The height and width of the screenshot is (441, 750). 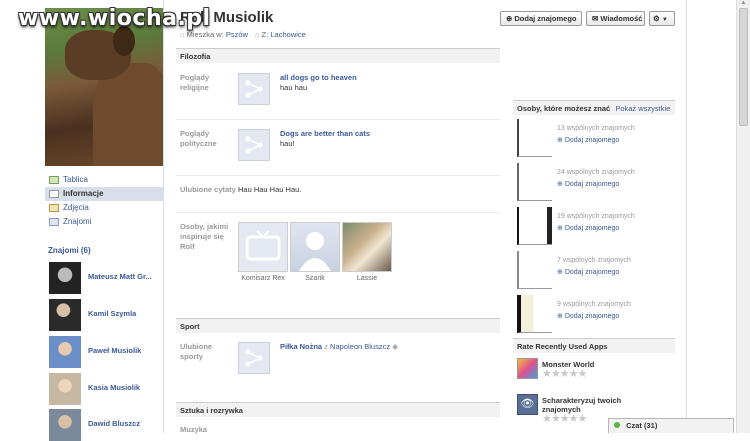 I want to click on hometown-icon: ⌂, so click(x=257, y=34).